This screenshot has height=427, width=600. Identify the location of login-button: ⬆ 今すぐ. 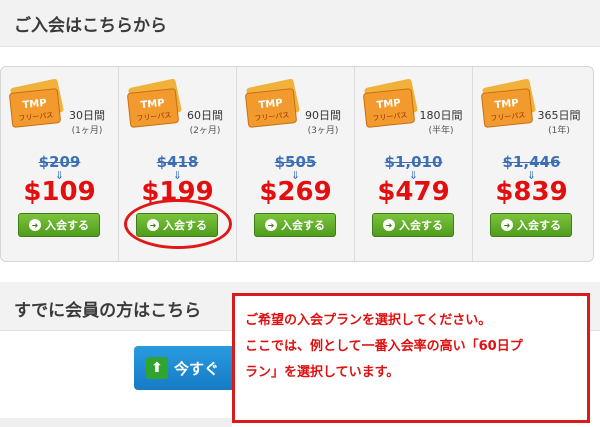
(189, 368).